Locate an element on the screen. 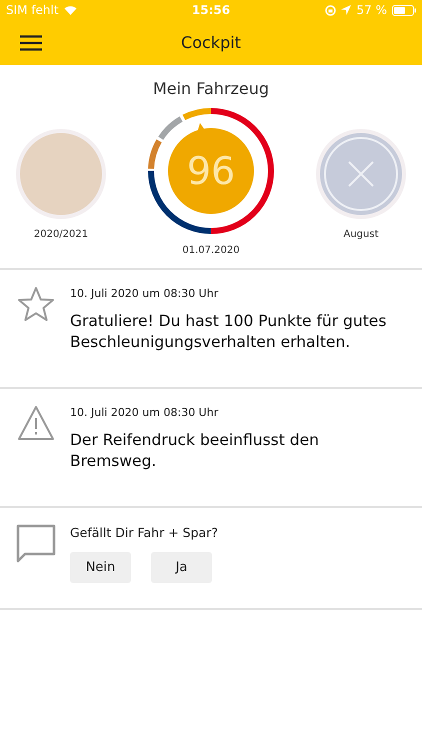  header-title: Cockpit is located at coordinates (211, 43).